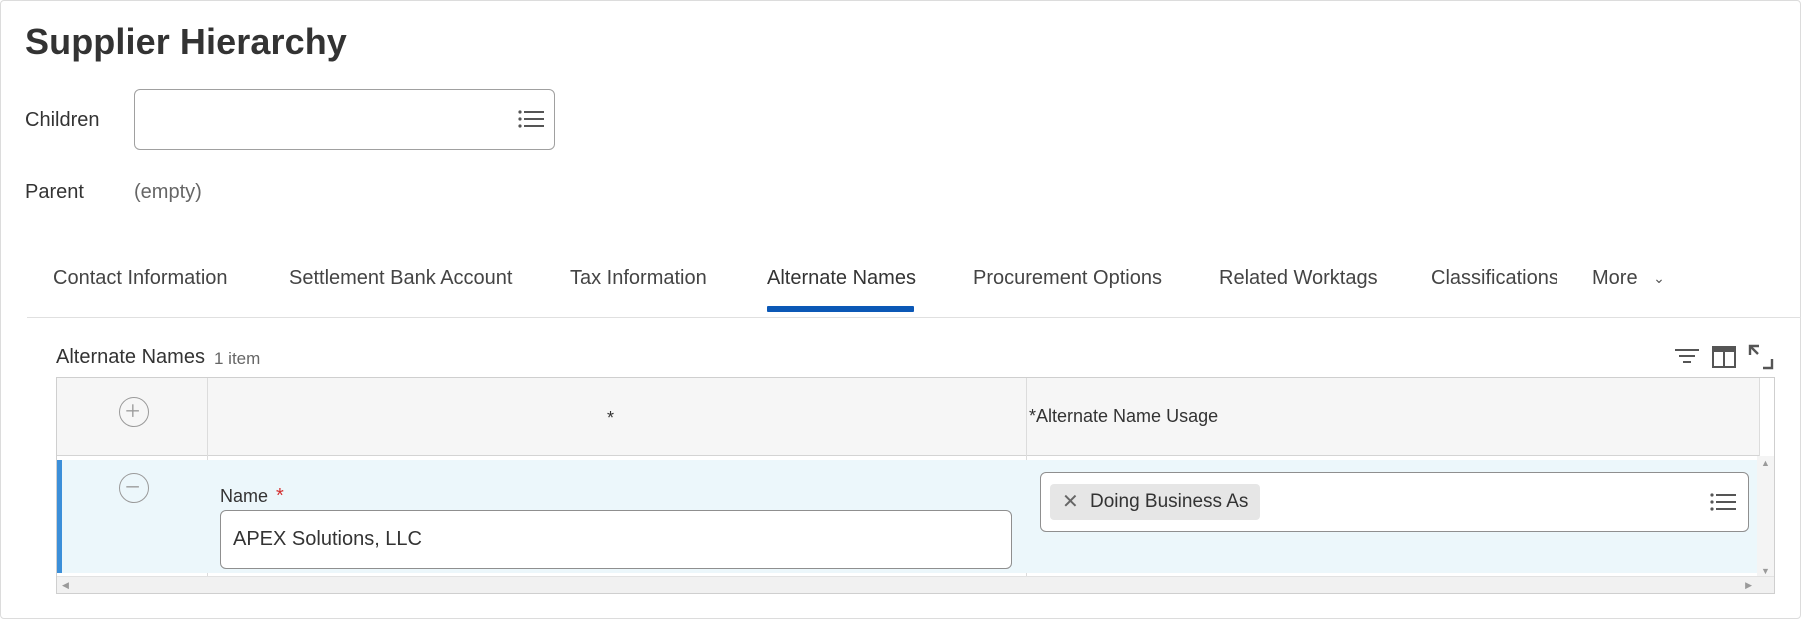  I want to click on tab-related-worktags: Related Worktags, so click(1298, 278).